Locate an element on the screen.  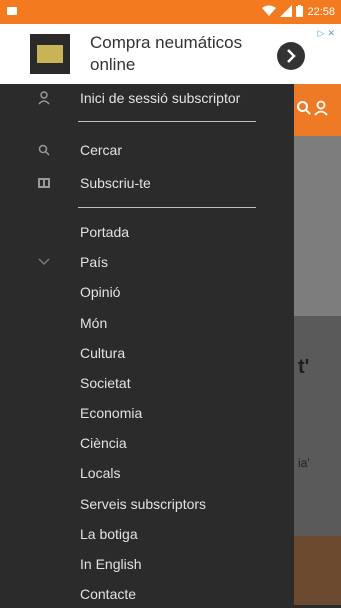
battery-icon is located at coordinates (300, 12).